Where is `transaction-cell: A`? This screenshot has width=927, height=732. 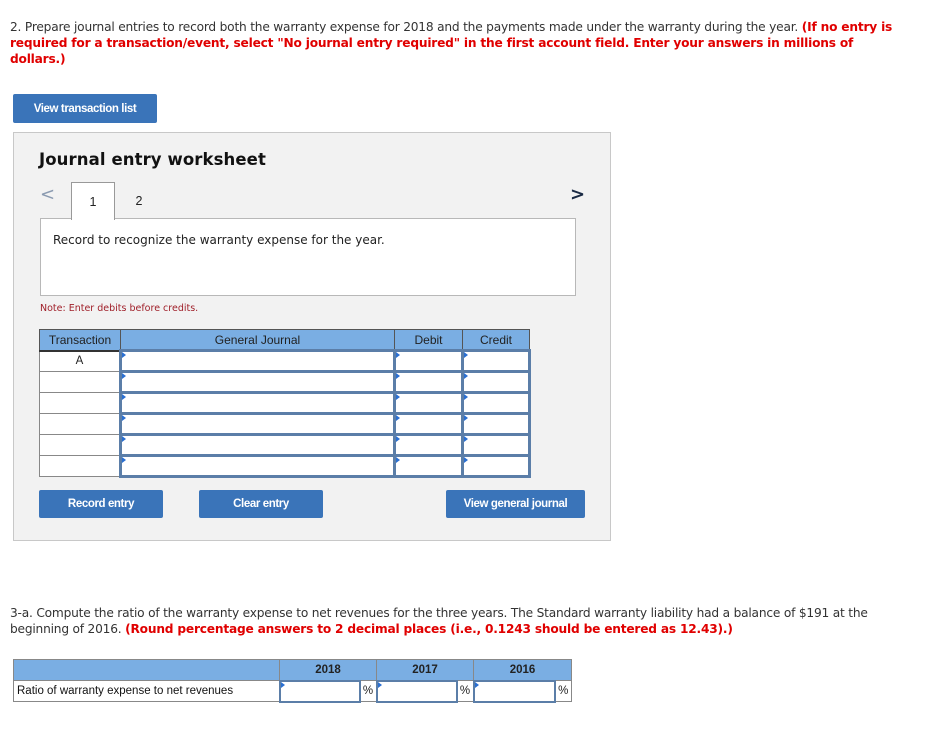
transaction-cell: A is located at coordinates (80, 361).